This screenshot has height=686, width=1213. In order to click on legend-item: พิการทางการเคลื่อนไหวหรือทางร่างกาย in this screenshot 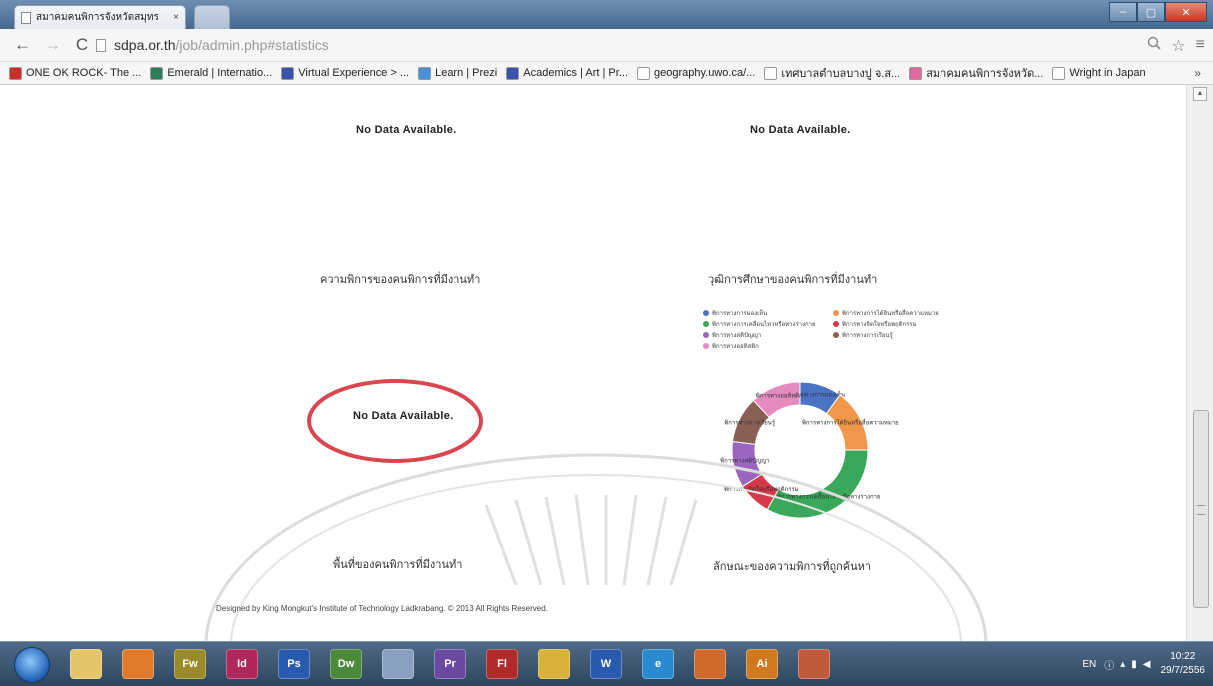, I will do `click(759, 324)`.